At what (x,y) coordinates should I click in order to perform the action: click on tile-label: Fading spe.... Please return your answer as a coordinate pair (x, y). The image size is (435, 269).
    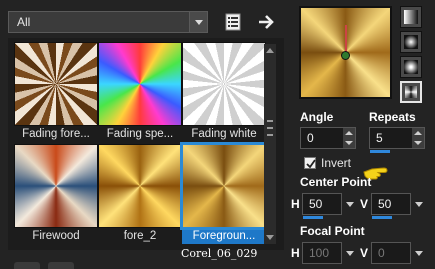
    Looking at the image, I should click on (140, 134).